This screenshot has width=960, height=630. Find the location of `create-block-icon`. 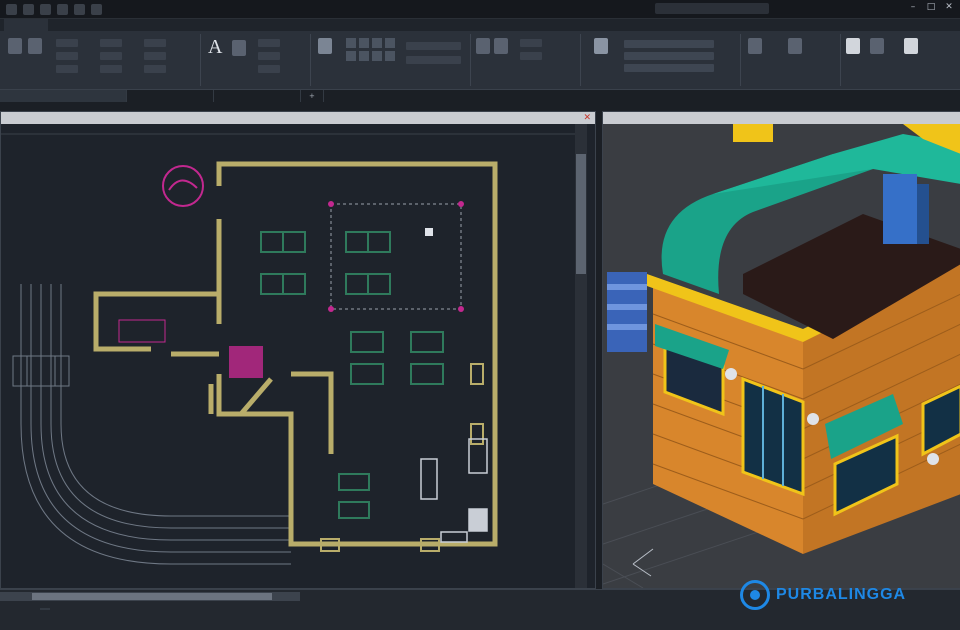

create-block-icon is located at coordinates (501, 46).